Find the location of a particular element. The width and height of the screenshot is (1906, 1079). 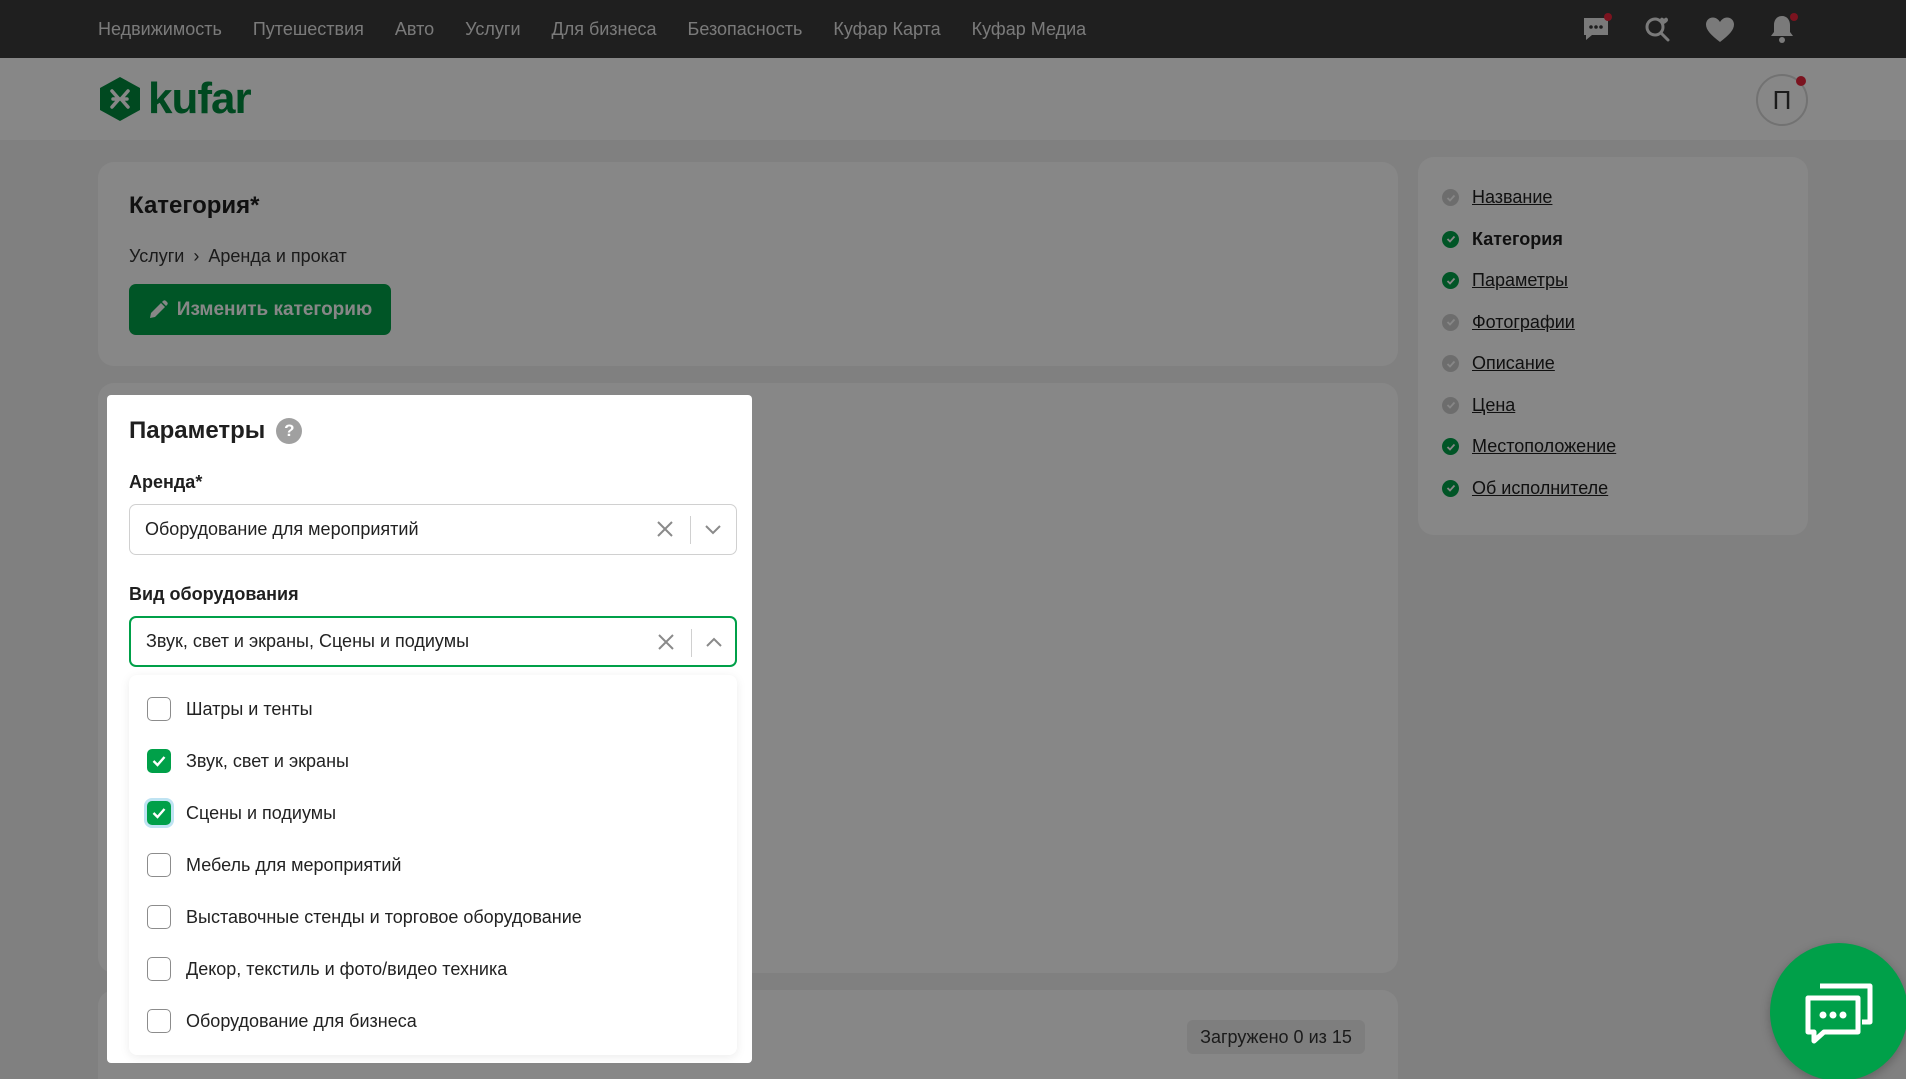

rent-select-value: Оборудование для мероприятий is located at coordinates (282, 529).